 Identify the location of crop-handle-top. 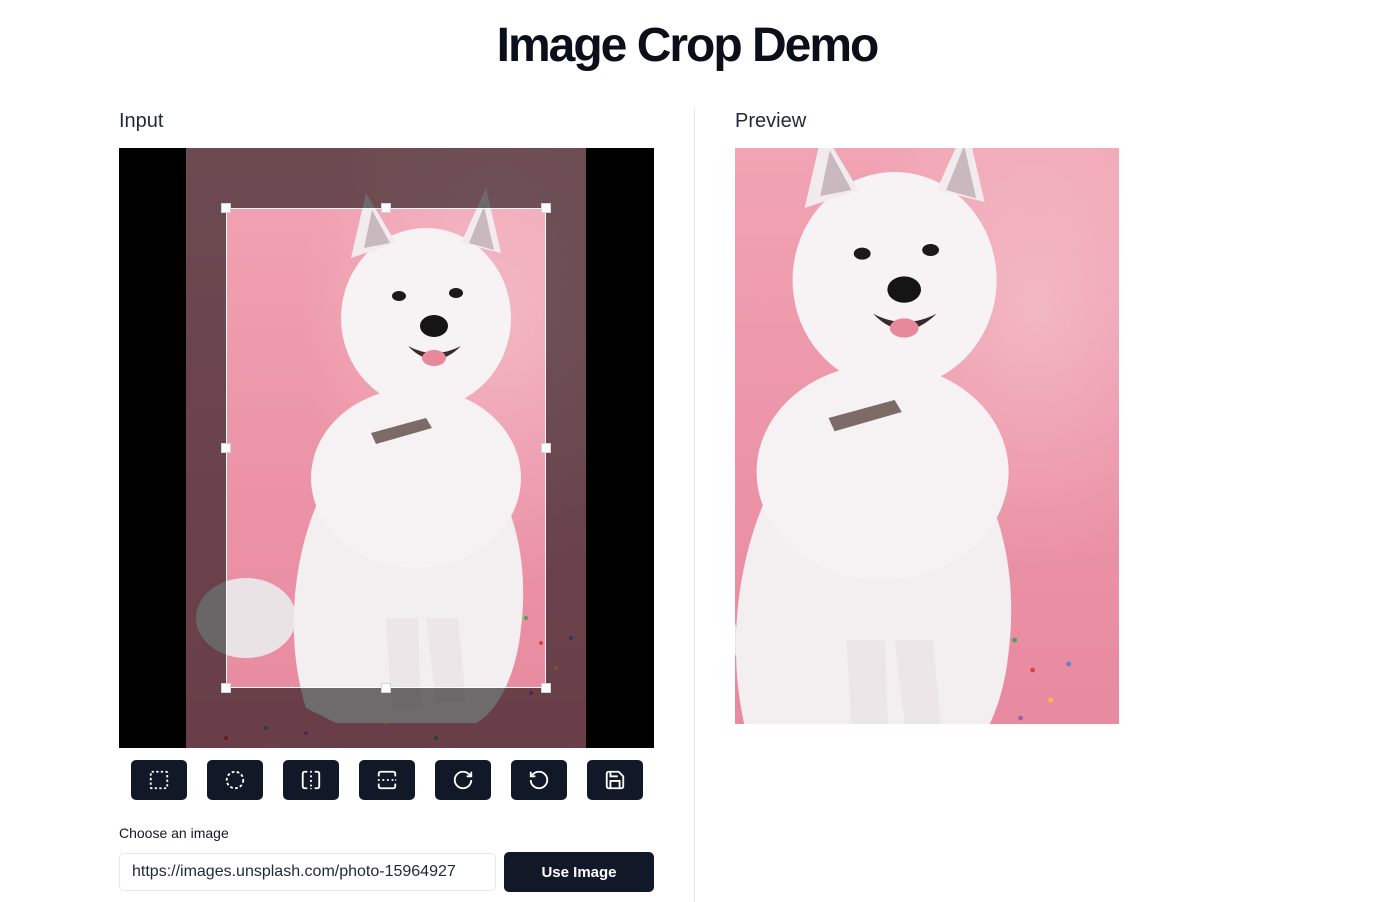
(386, 208).